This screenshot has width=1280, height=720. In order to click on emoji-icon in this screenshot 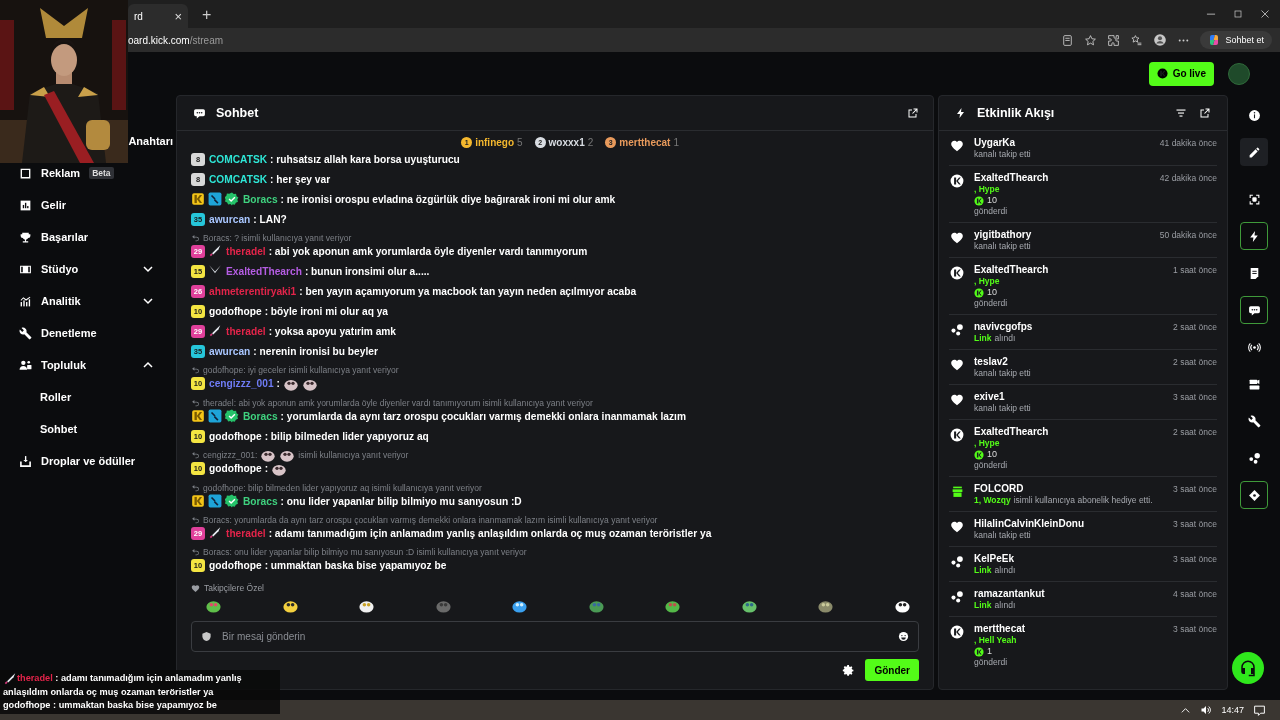, I will do `click(903, 636)`.